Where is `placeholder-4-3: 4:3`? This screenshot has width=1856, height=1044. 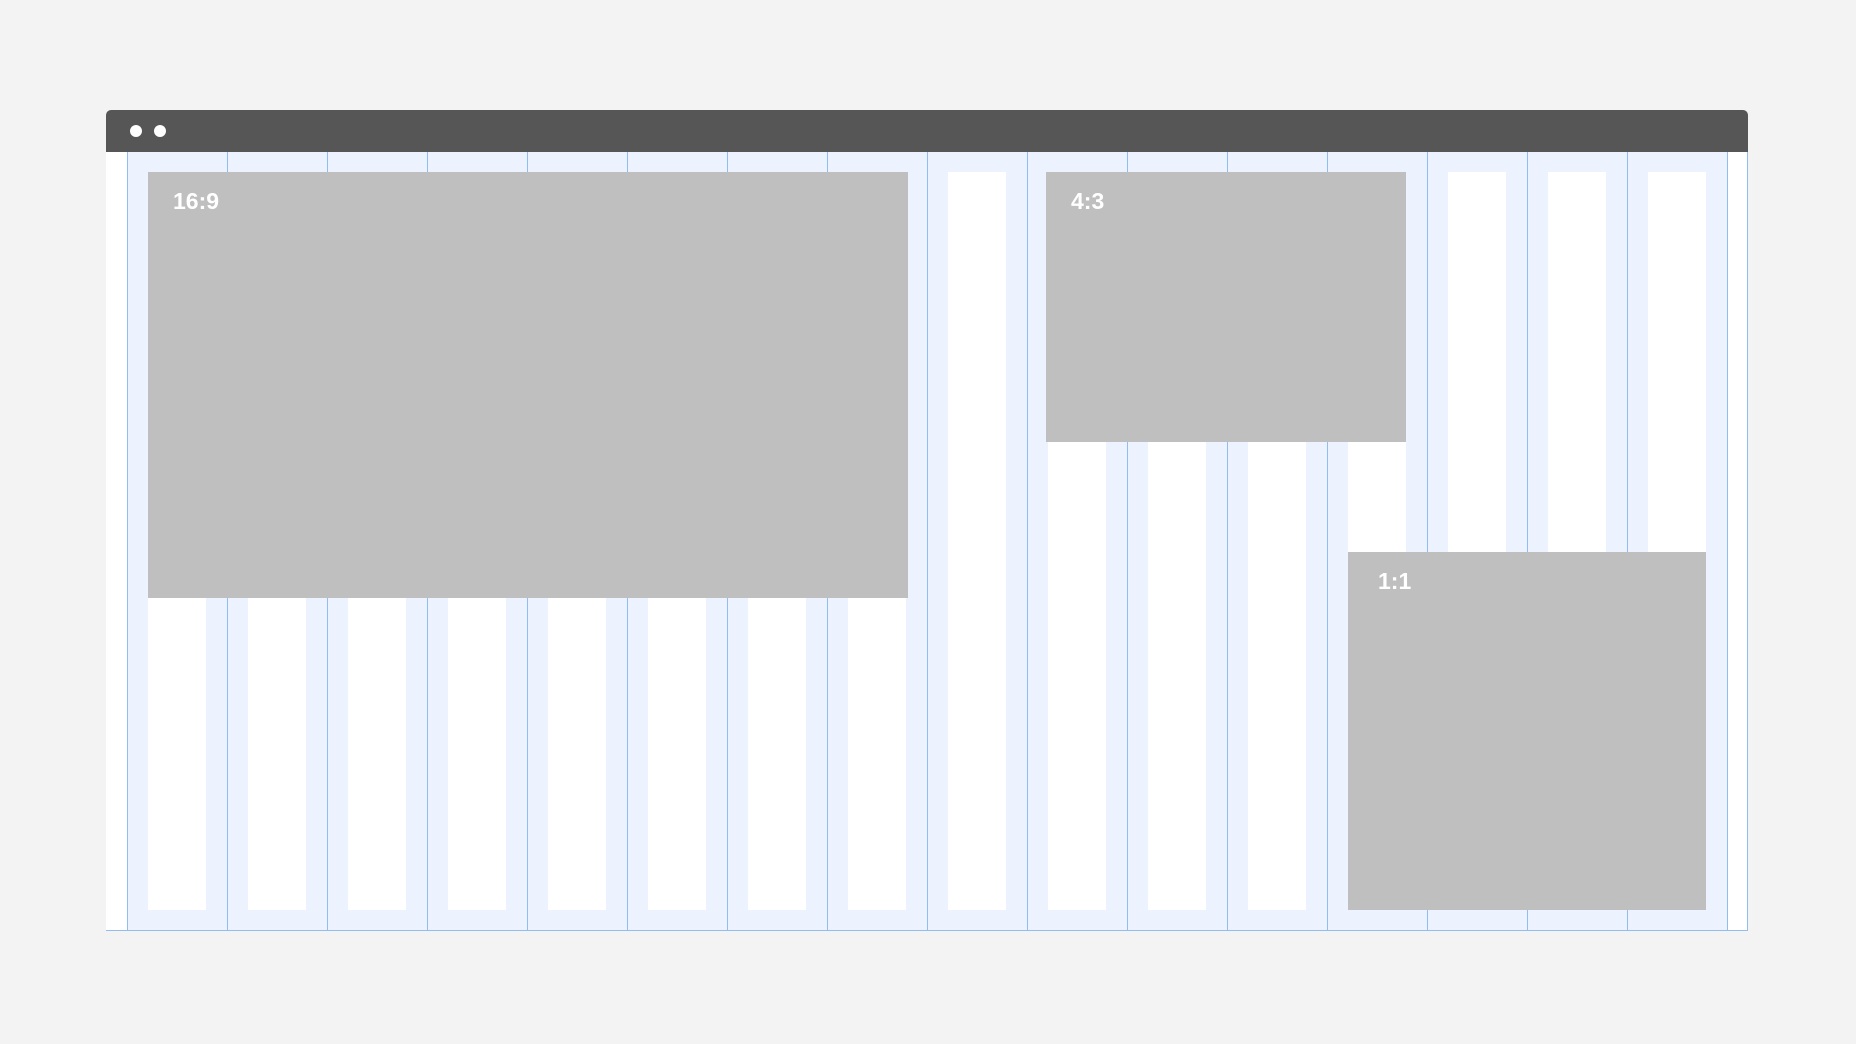 placeholder-4-3: 4:3 is located at coordinates (1226, 307).